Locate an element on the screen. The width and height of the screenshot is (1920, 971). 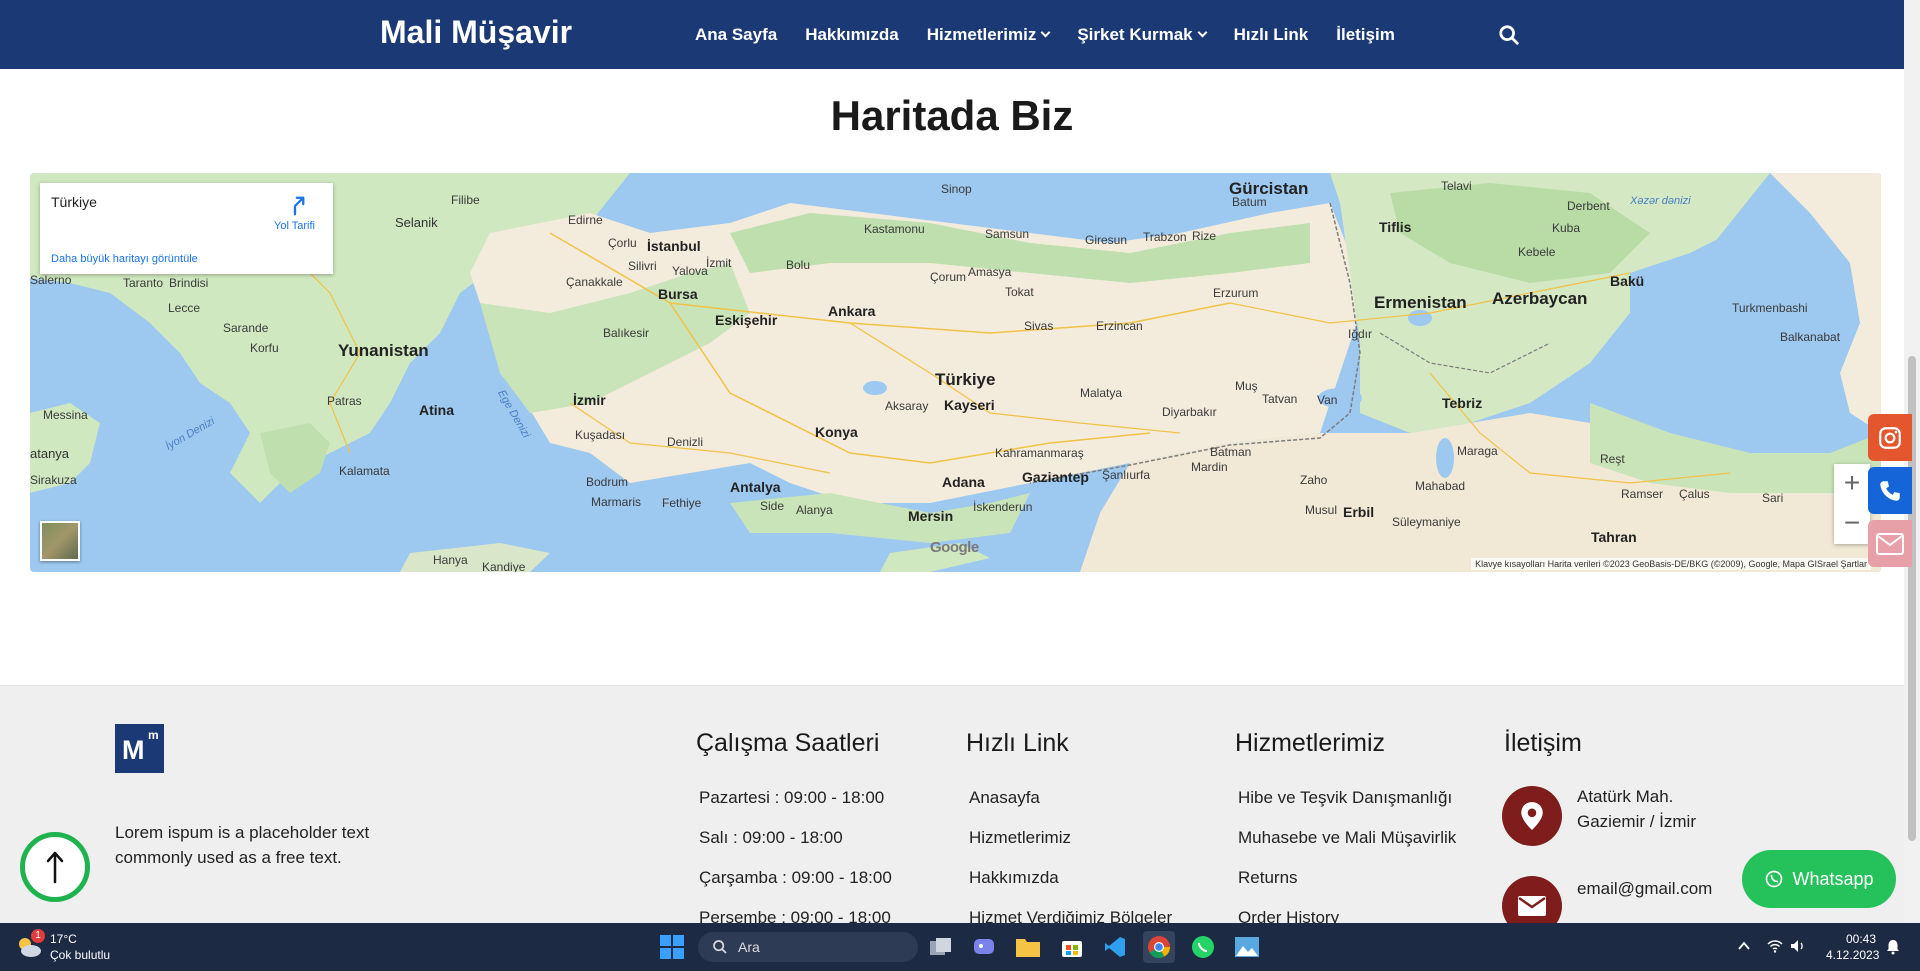
windows-icon is located at coordinates (672, 947).